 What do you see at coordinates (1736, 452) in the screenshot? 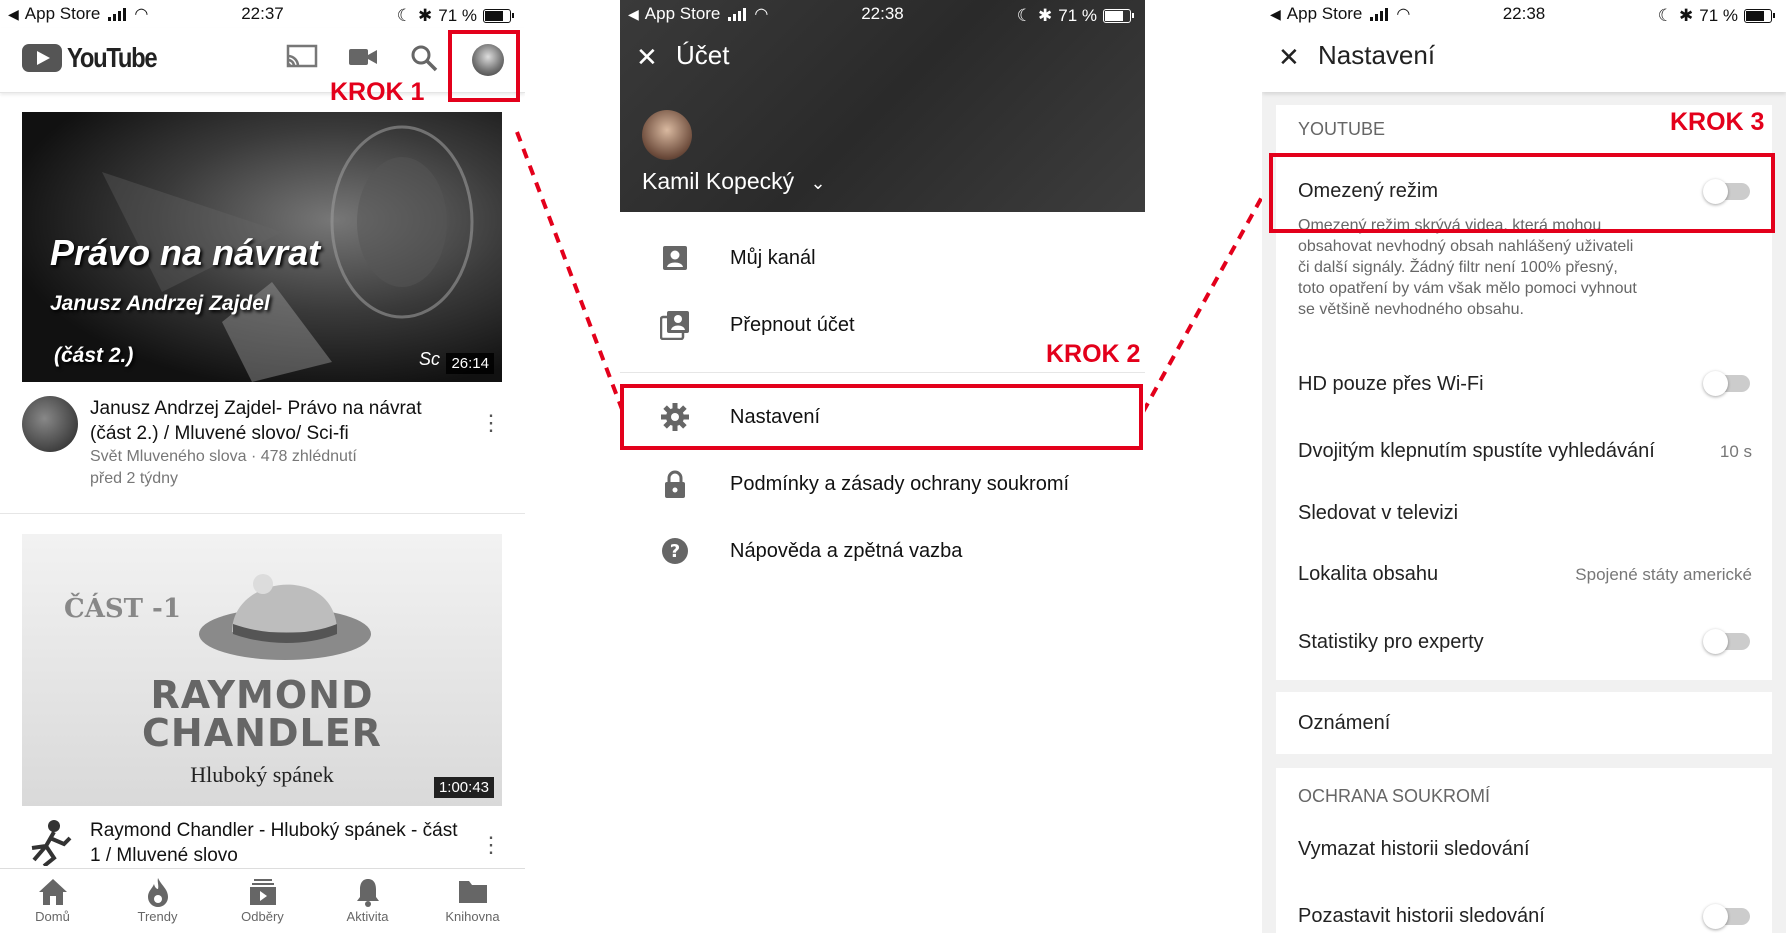
I see `double-tap-value: 10 s` at bounding box center [1736, 452].